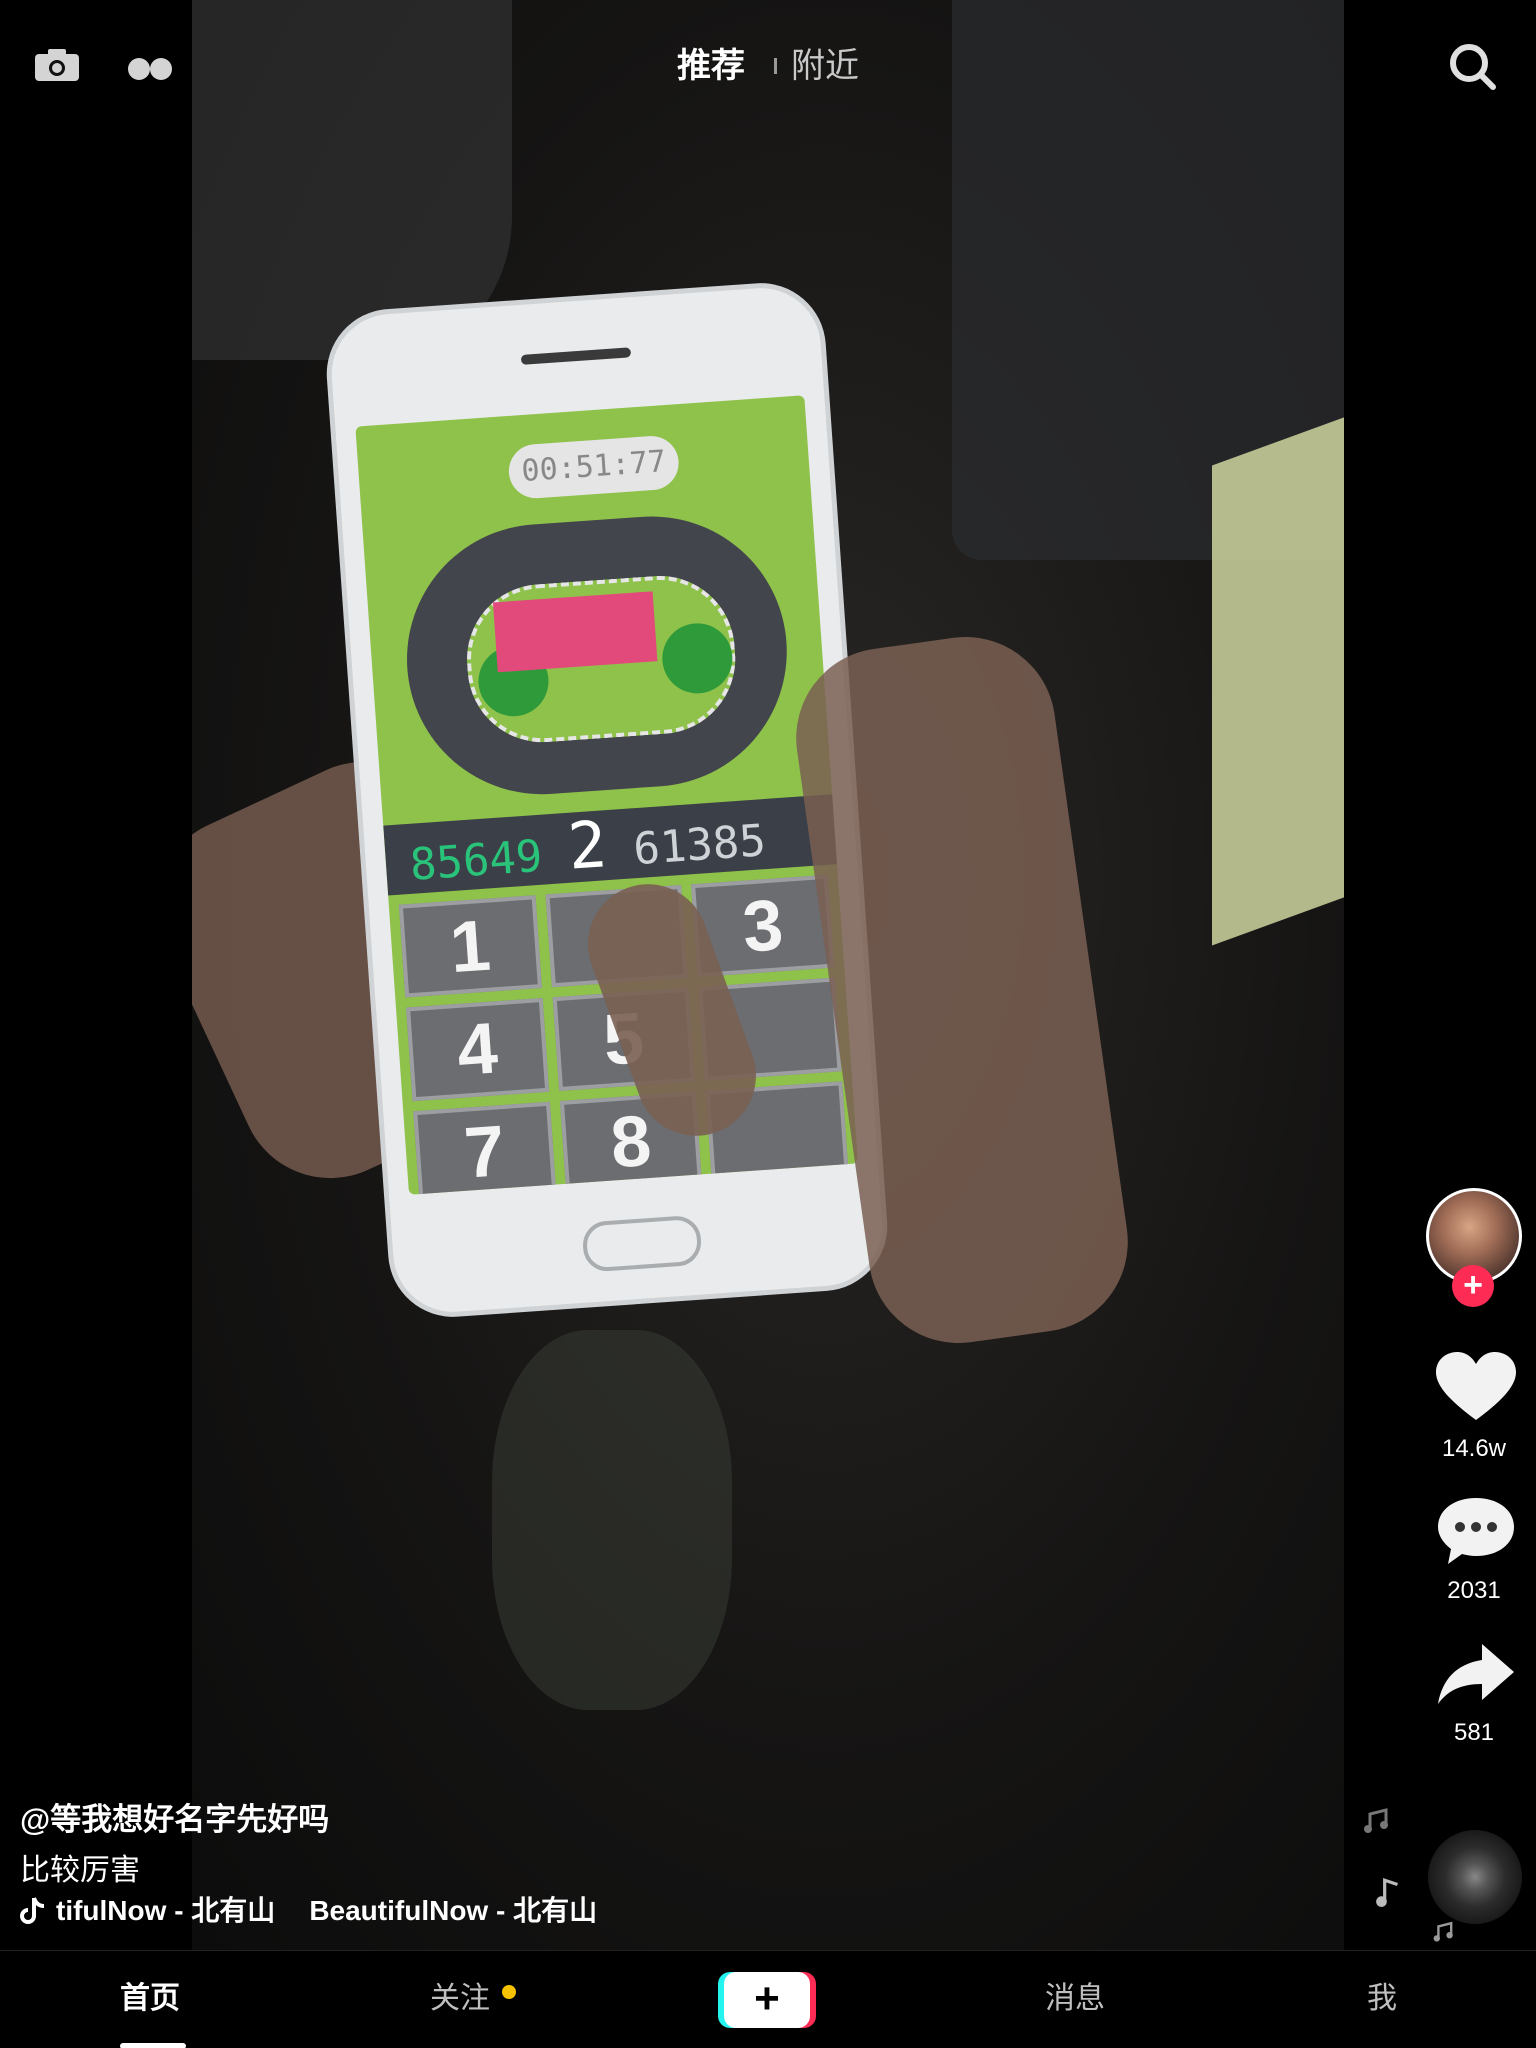 The image size is (1536, 2048). Describe the element at coordinates (150, 69) in the screenshot. I see `dots-icon` at that location.